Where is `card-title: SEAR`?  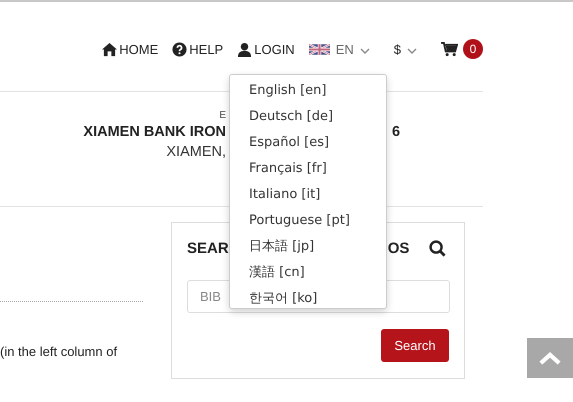 card-title: SEAR is located at coordinates (208, 248).